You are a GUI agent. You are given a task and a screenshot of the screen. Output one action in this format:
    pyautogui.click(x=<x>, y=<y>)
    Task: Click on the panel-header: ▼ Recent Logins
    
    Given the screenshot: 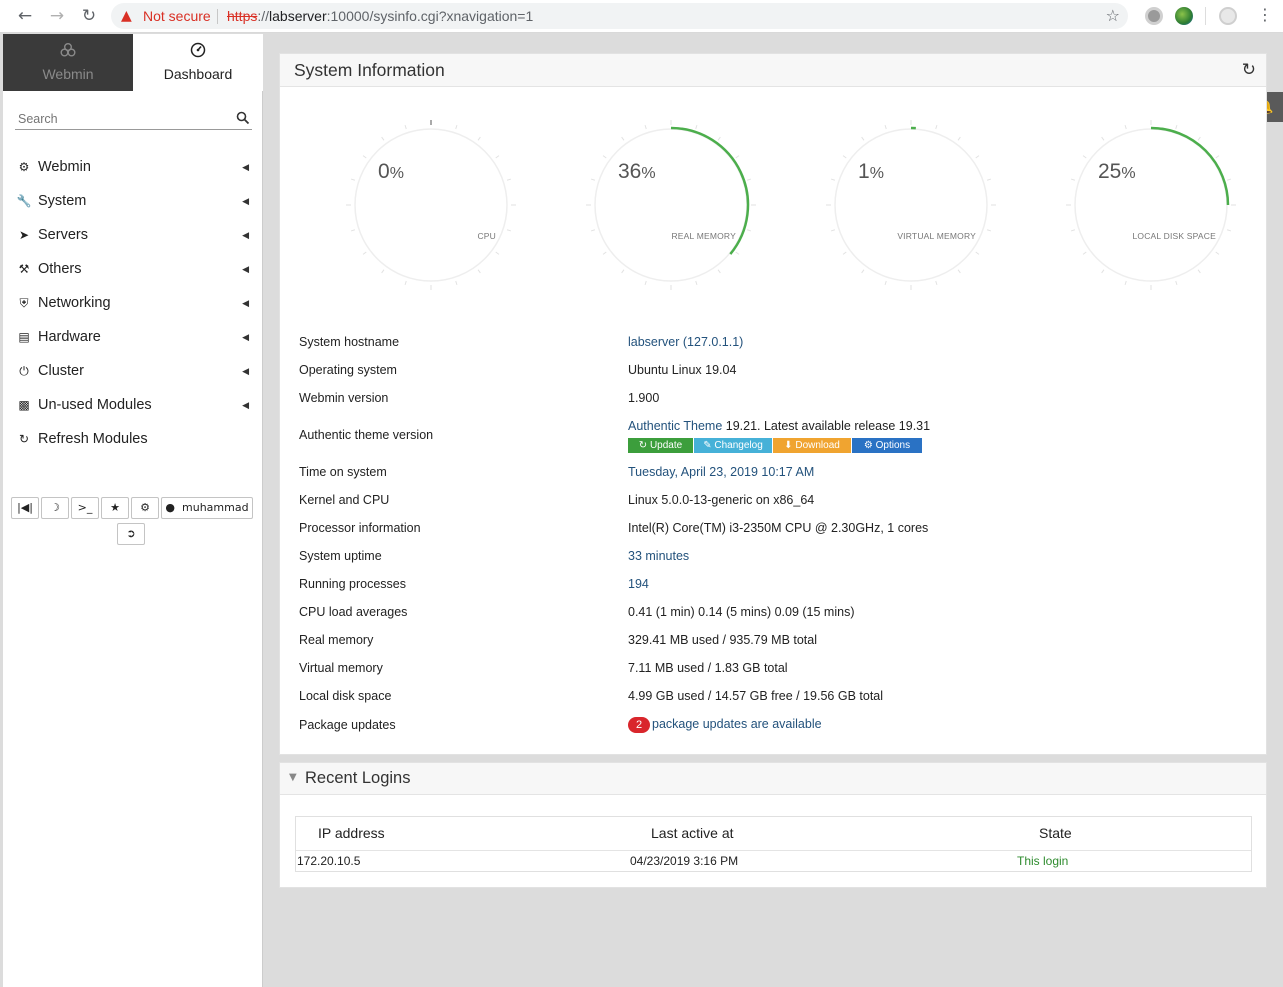 What is the action you would take?
    pyautogui.click(x=773, y=779)
    